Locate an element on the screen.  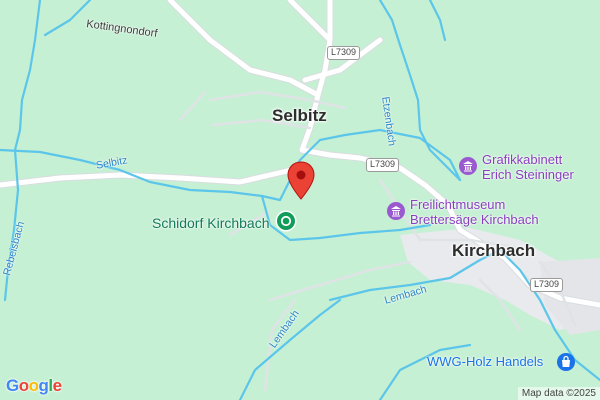
road-shield-l7309-east: L7309 is located at coordinates (383, 165).